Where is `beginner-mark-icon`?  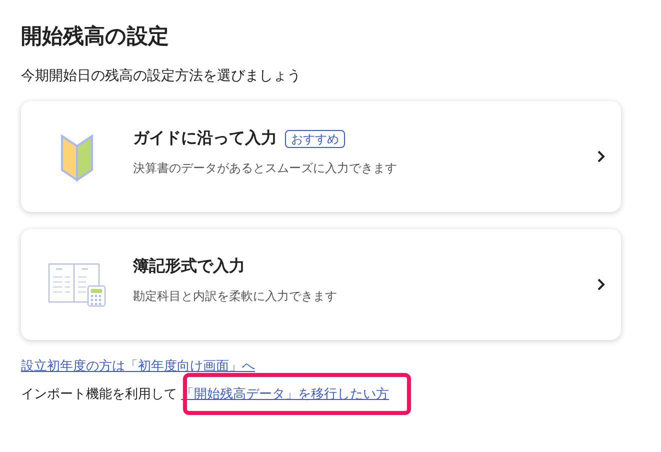
beginner-mark-icon is located at coordinates (77, 157).